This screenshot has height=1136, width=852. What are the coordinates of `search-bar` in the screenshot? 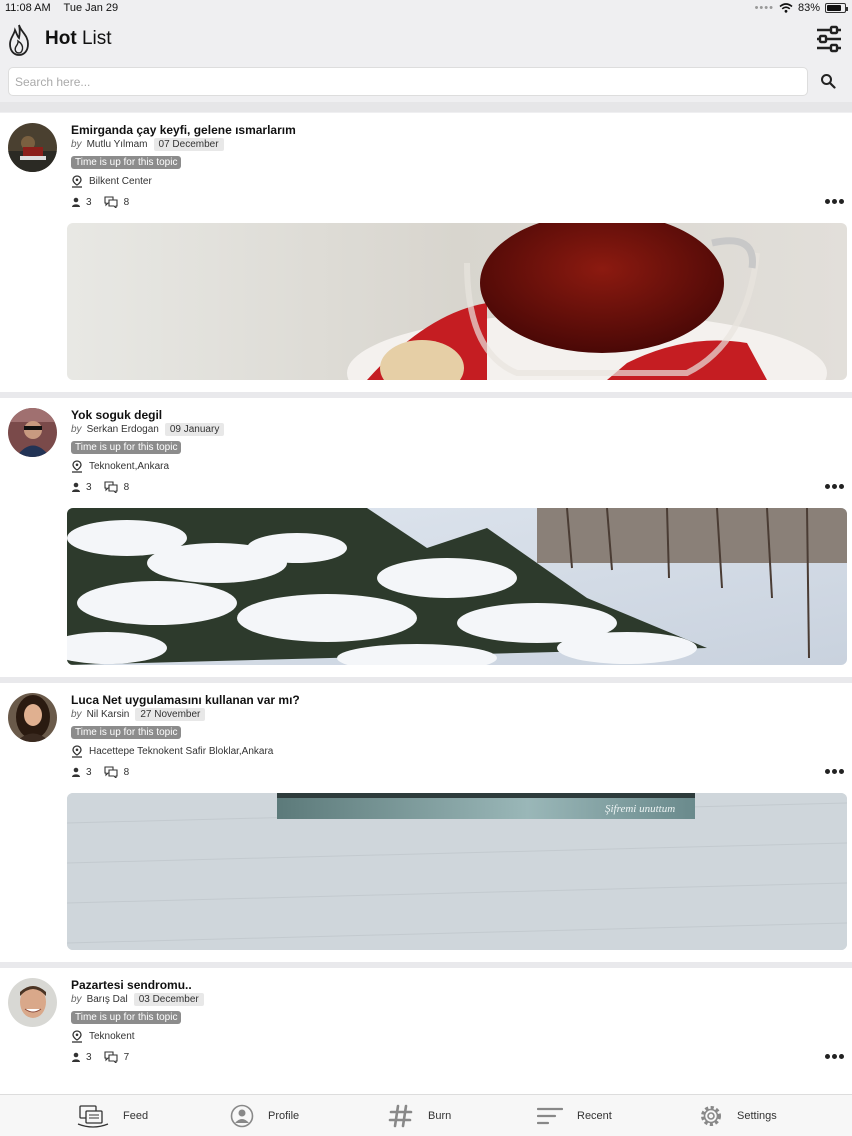 It's located at (408, 81).